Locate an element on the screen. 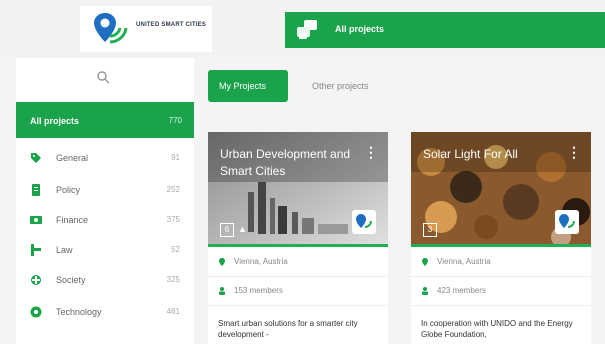  tab-label: My Projects is located at coordinates (243, 86).